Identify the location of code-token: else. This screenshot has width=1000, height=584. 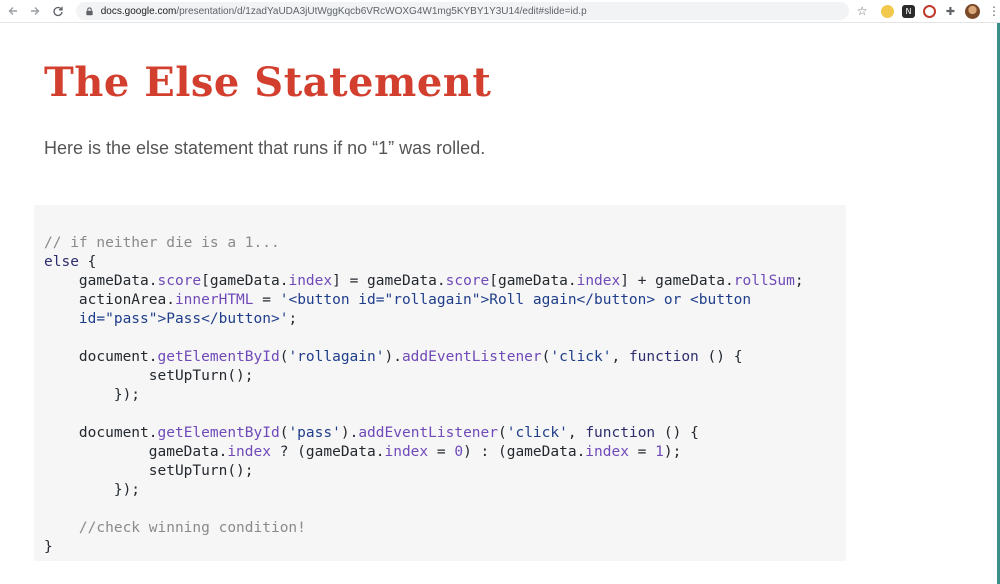
(61, 262).